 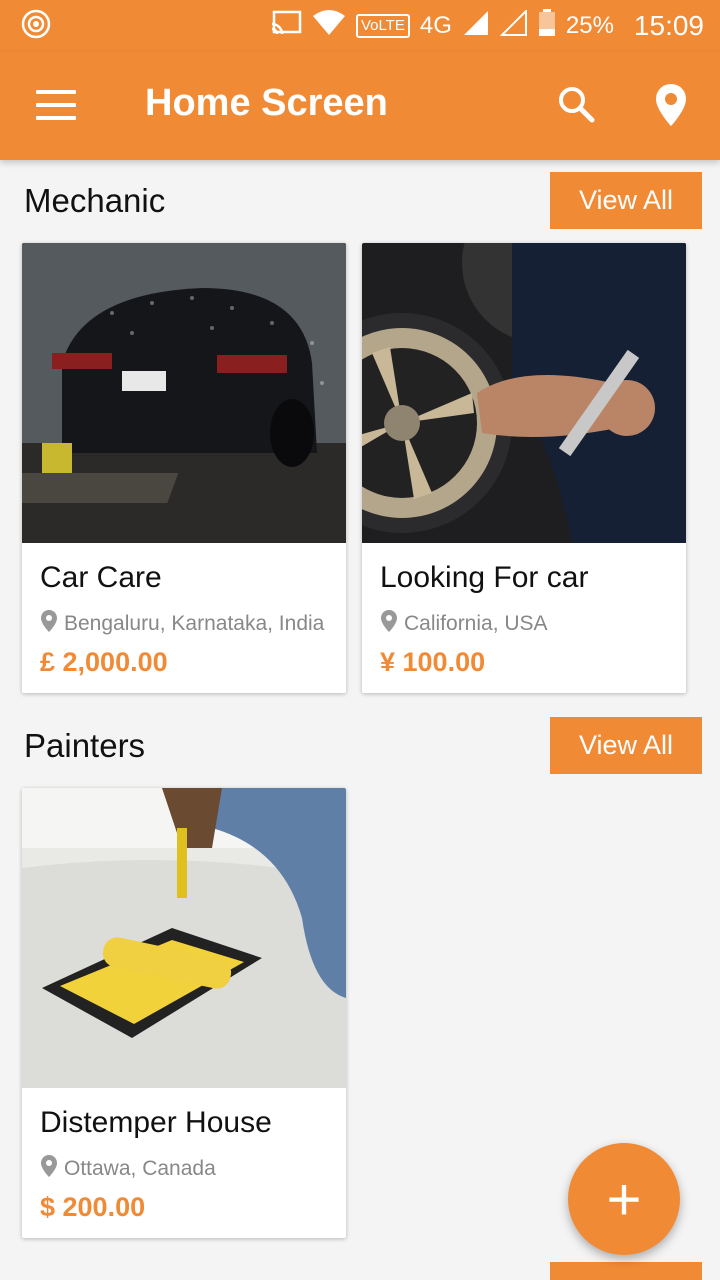 What do you see at coordinates (524, 393) in the screenshot?
I see `card-image-mechanic-wrench` at bounding box center [524, 393].